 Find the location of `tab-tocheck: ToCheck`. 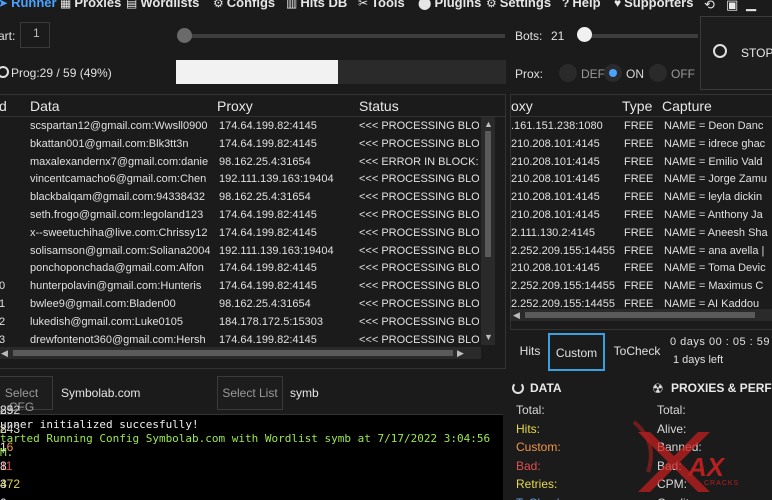

tab-tocheck: ToCheck is located at coordinates (637, 352).